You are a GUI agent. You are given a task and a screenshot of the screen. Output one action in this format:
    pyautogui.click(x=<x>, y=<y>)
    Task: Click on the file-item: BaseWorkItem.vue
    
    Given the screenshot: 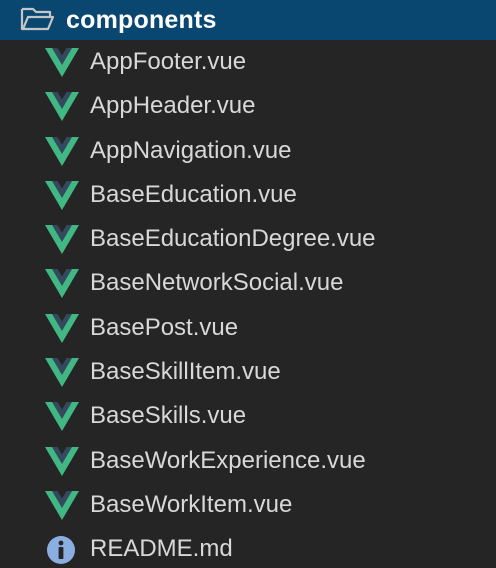 What is the action you would take?
    pyautogui.click(x=248, y=505)
    